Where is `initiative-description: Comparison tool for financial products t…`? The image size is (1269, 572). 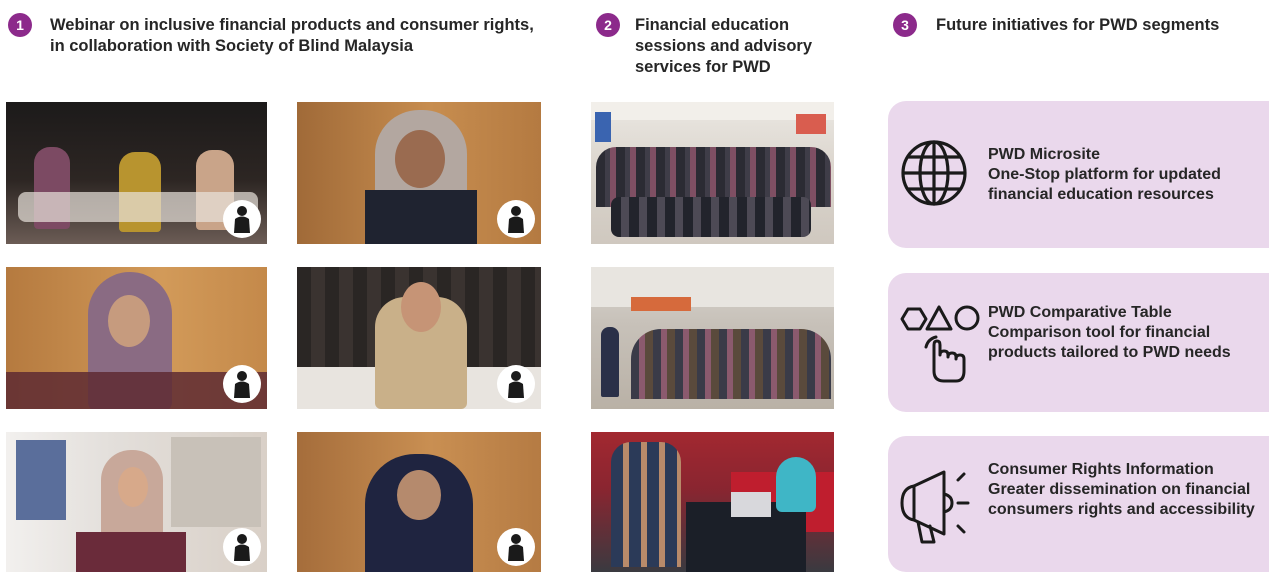
initiative-description: Comparison tool for financial products t… is located at coordinates (1109, 342).